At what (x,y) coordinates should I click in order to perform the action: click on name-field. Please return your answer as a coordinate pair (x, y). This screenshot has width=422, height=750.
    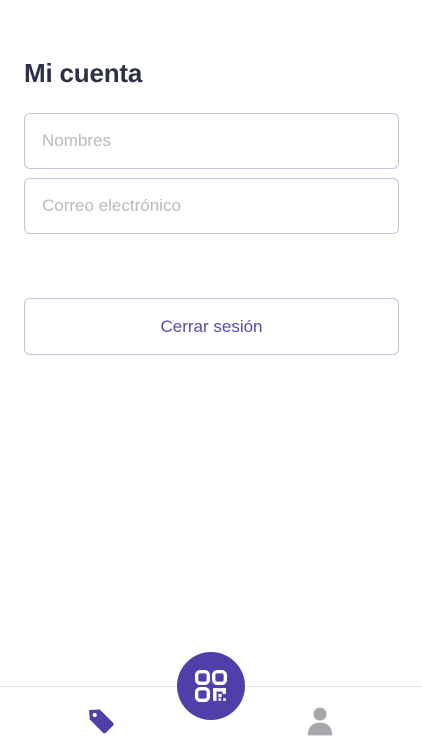
    Looking at the image, I should click on (211, 141).